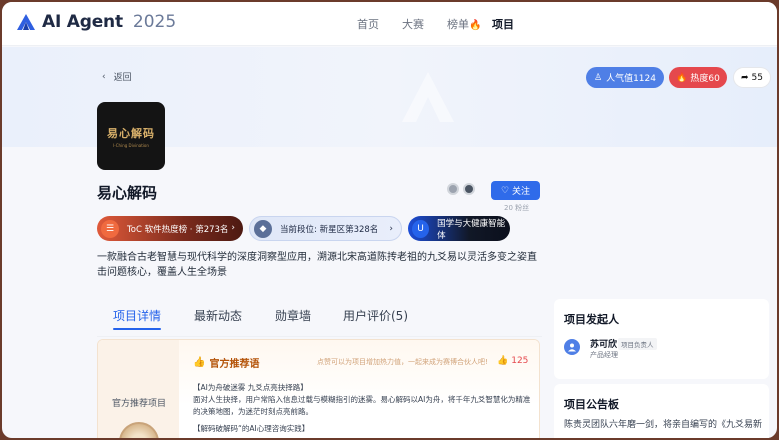 The width and height of the screenshot is (779, 440). What do you see at coordinates (458, 24) in the screenshot?
I see `nav-ranking-label: 榜单` at bounding box center [458, 24].